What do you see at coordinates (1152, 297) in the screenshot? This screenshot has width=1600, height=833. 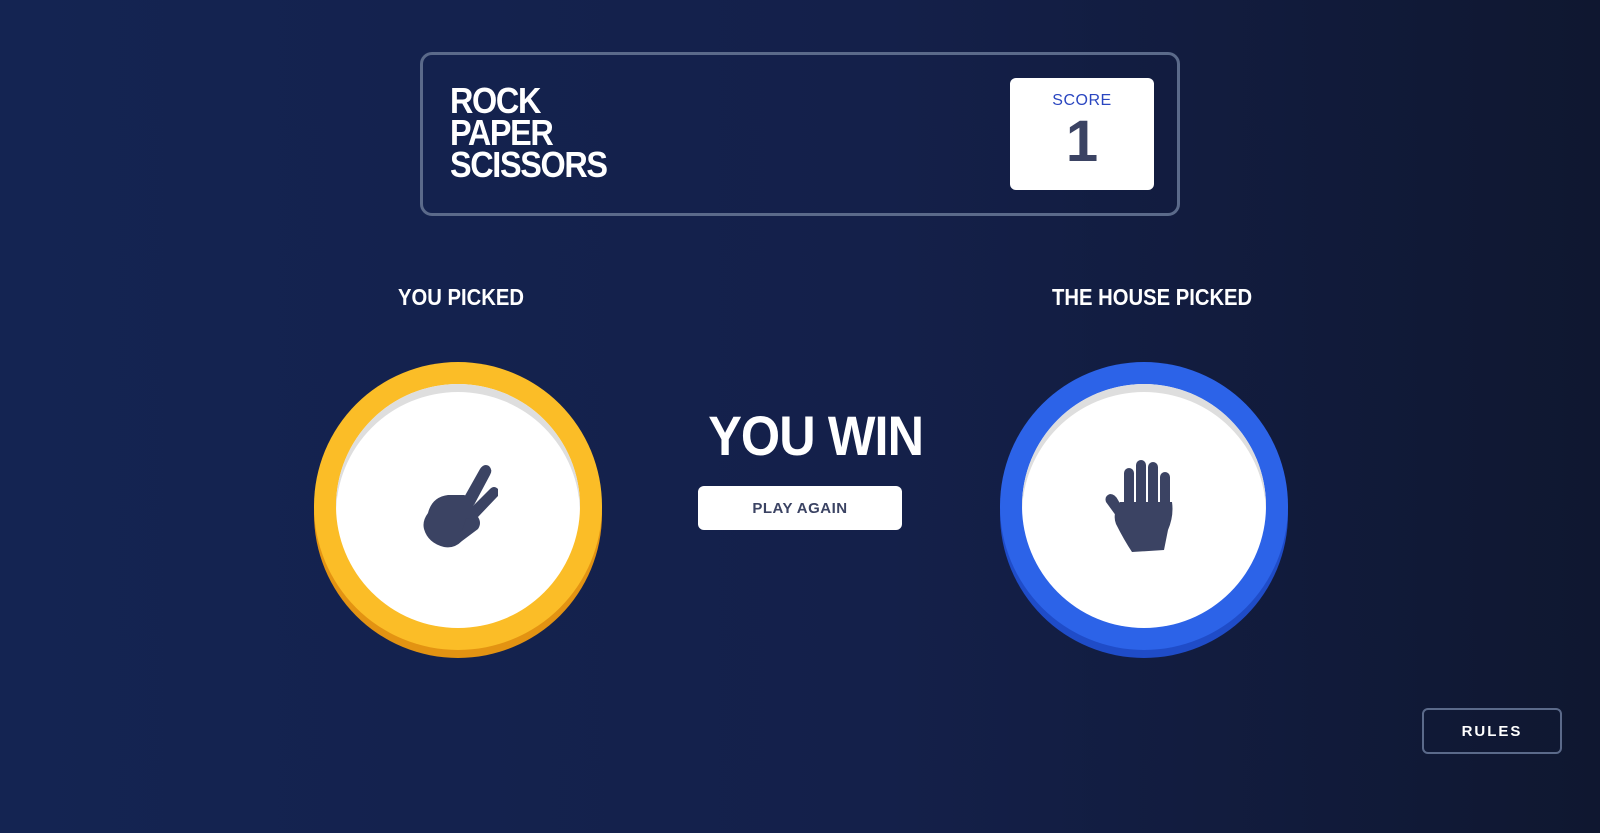 I see `house-picked-label: THE HOUSE PICKED` at bounding box center [1152, 297].